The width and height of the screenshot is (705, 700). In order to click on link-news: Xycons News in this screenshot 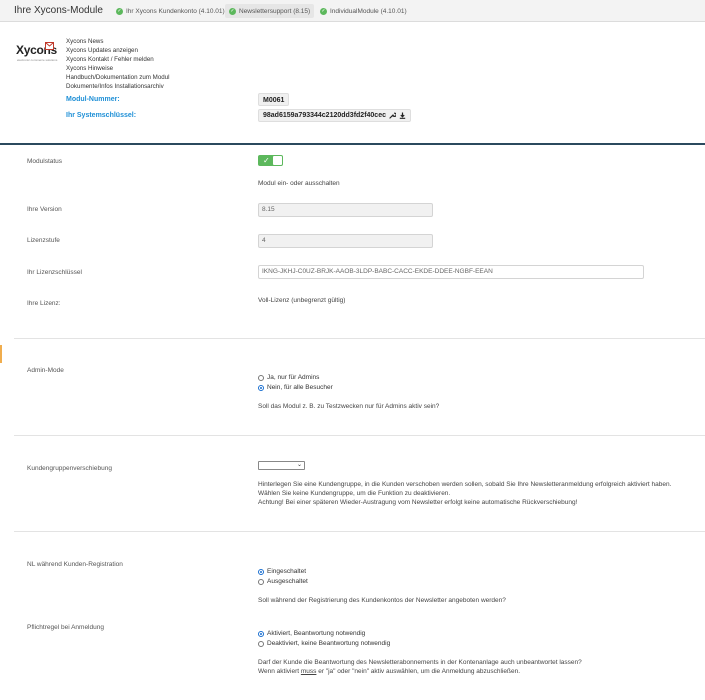, I will do `click(118, 41)`.